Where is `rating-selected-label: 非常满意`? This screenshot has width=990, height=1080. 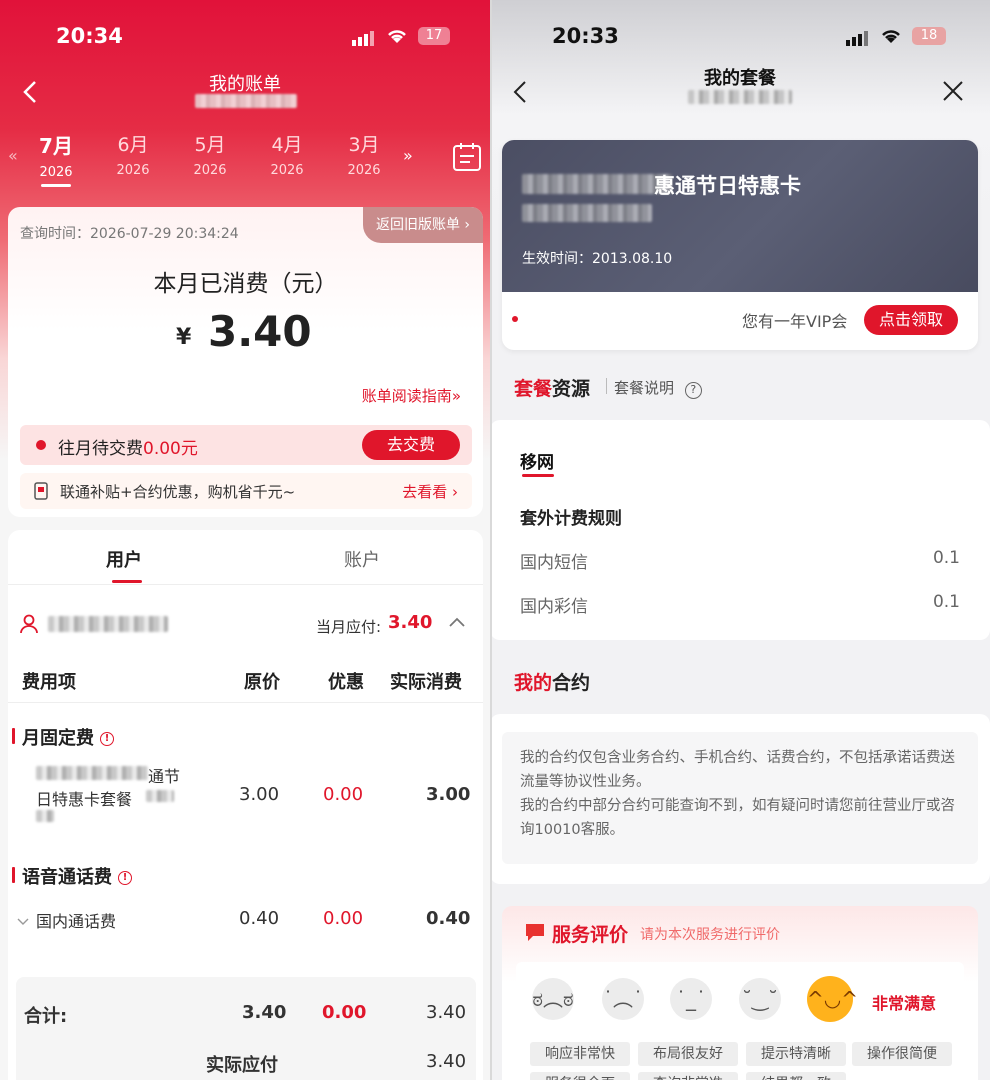 rating-selected-label: 非常满意 is located at coordinates (904, 1003).